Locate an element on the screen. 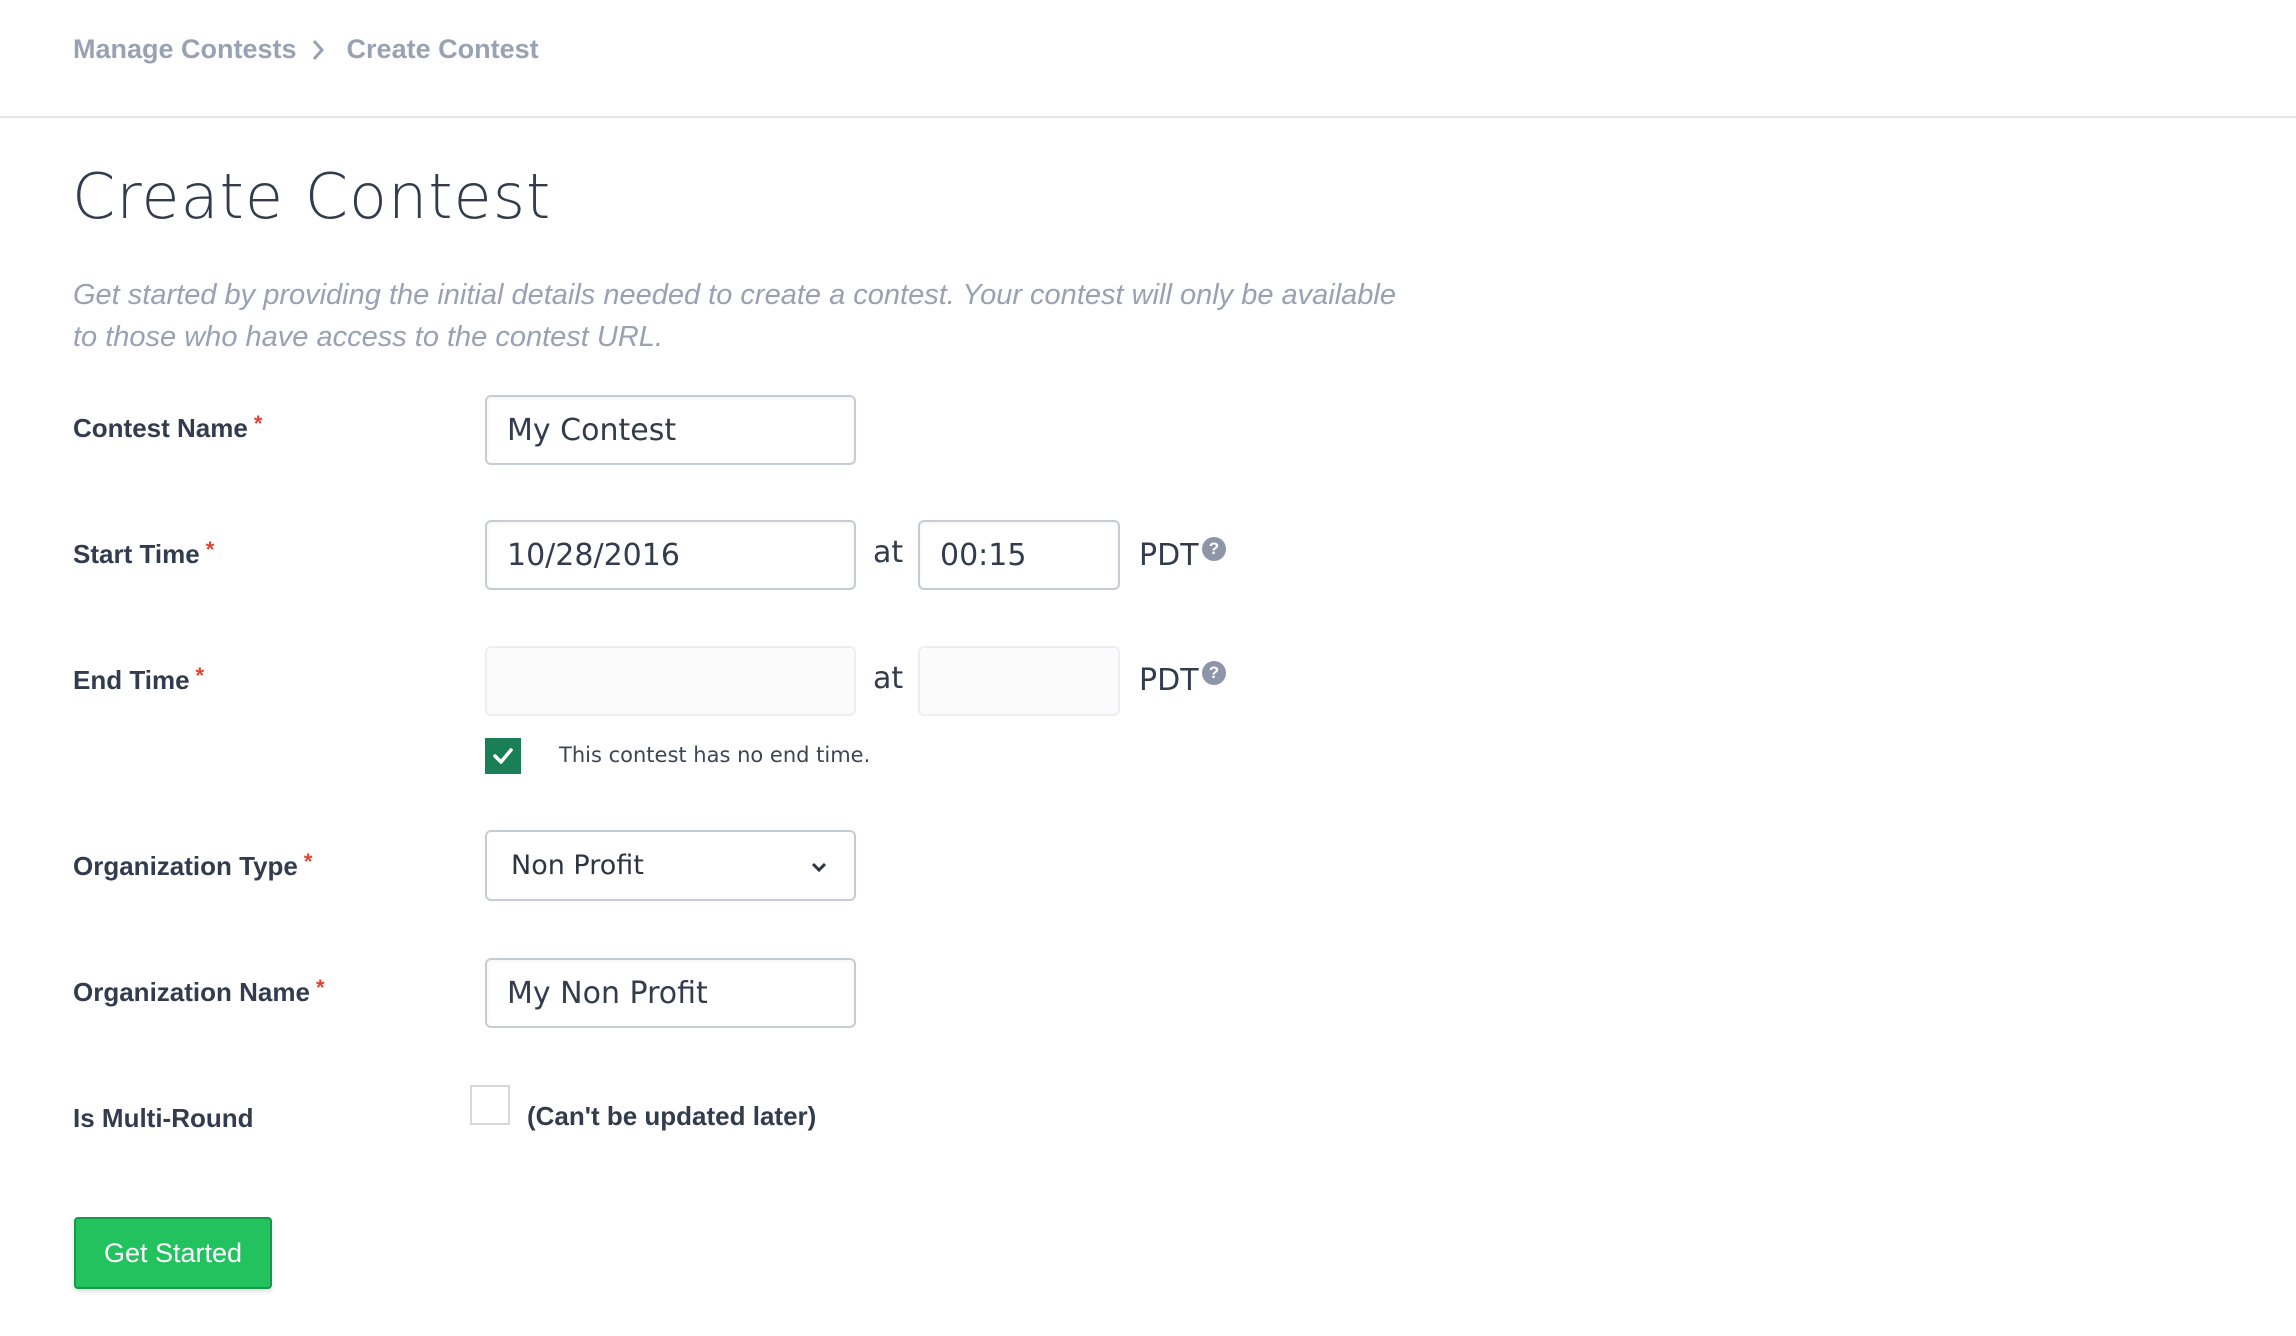  organization-name-label: Organization Name * is located at coordinates (199, 991).